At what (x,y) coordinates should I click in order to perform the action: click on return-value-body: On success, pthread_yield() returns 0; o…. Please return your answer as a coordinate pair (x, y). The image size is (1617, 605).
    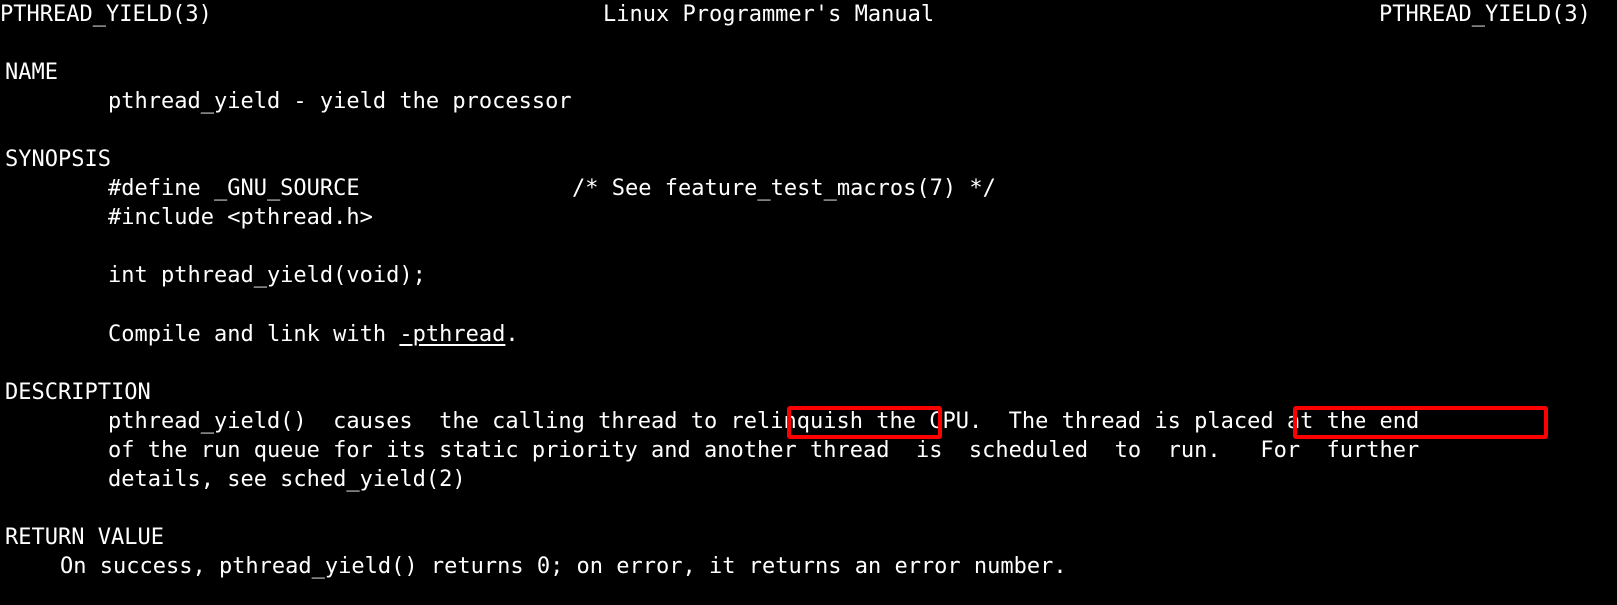
    Looking at the image, I should click on (563, 566).